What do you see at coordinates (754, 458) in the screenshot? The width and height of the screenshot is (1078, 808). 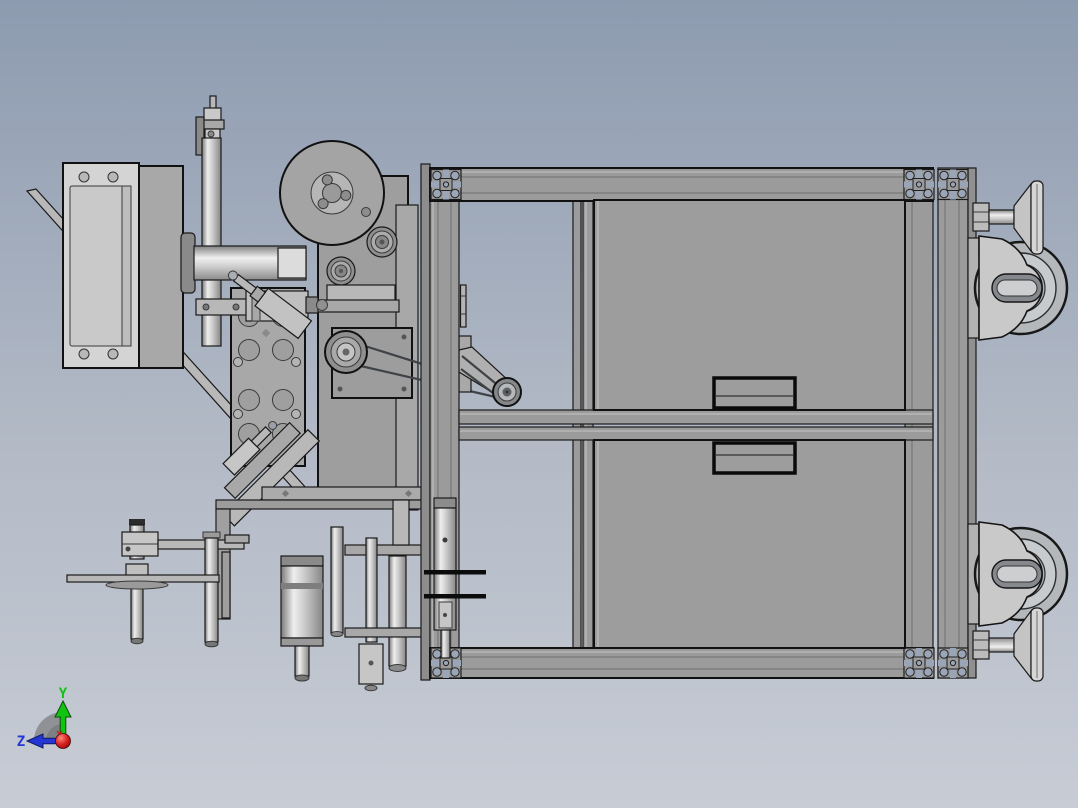 I see `door-handle-lower` at bounding box center [754, 458].